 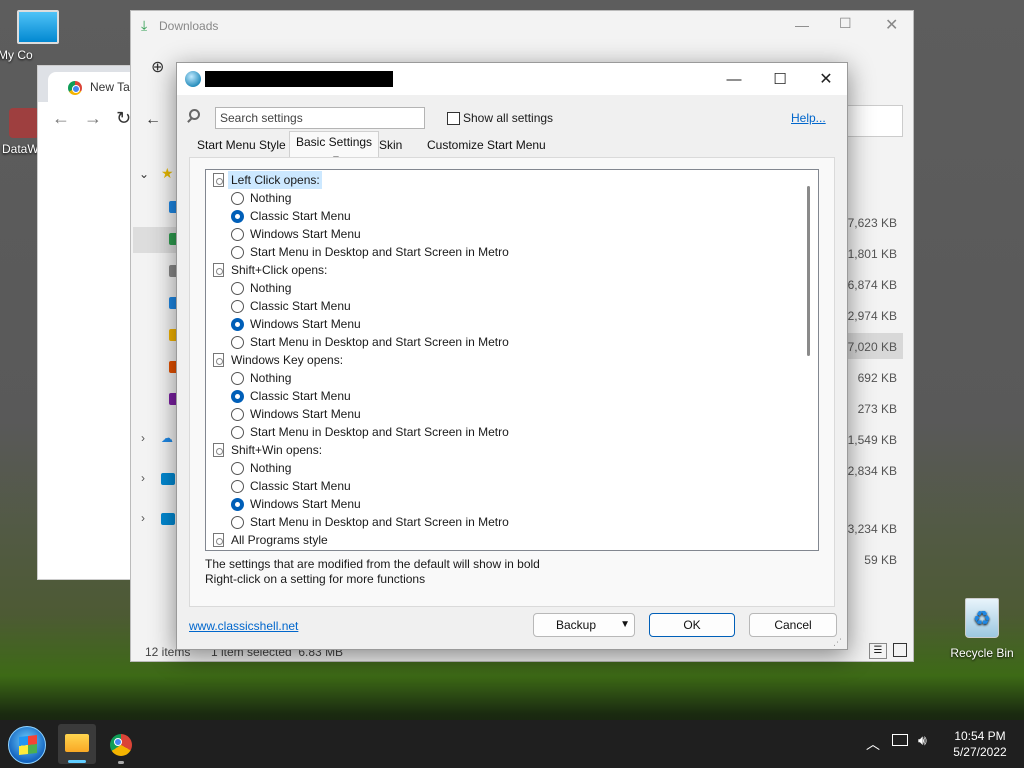 What do you see at coordinates (873, 744) in the screenshot?
I see `chevron-up-icon: ︿` at bounding box center [873, 744].